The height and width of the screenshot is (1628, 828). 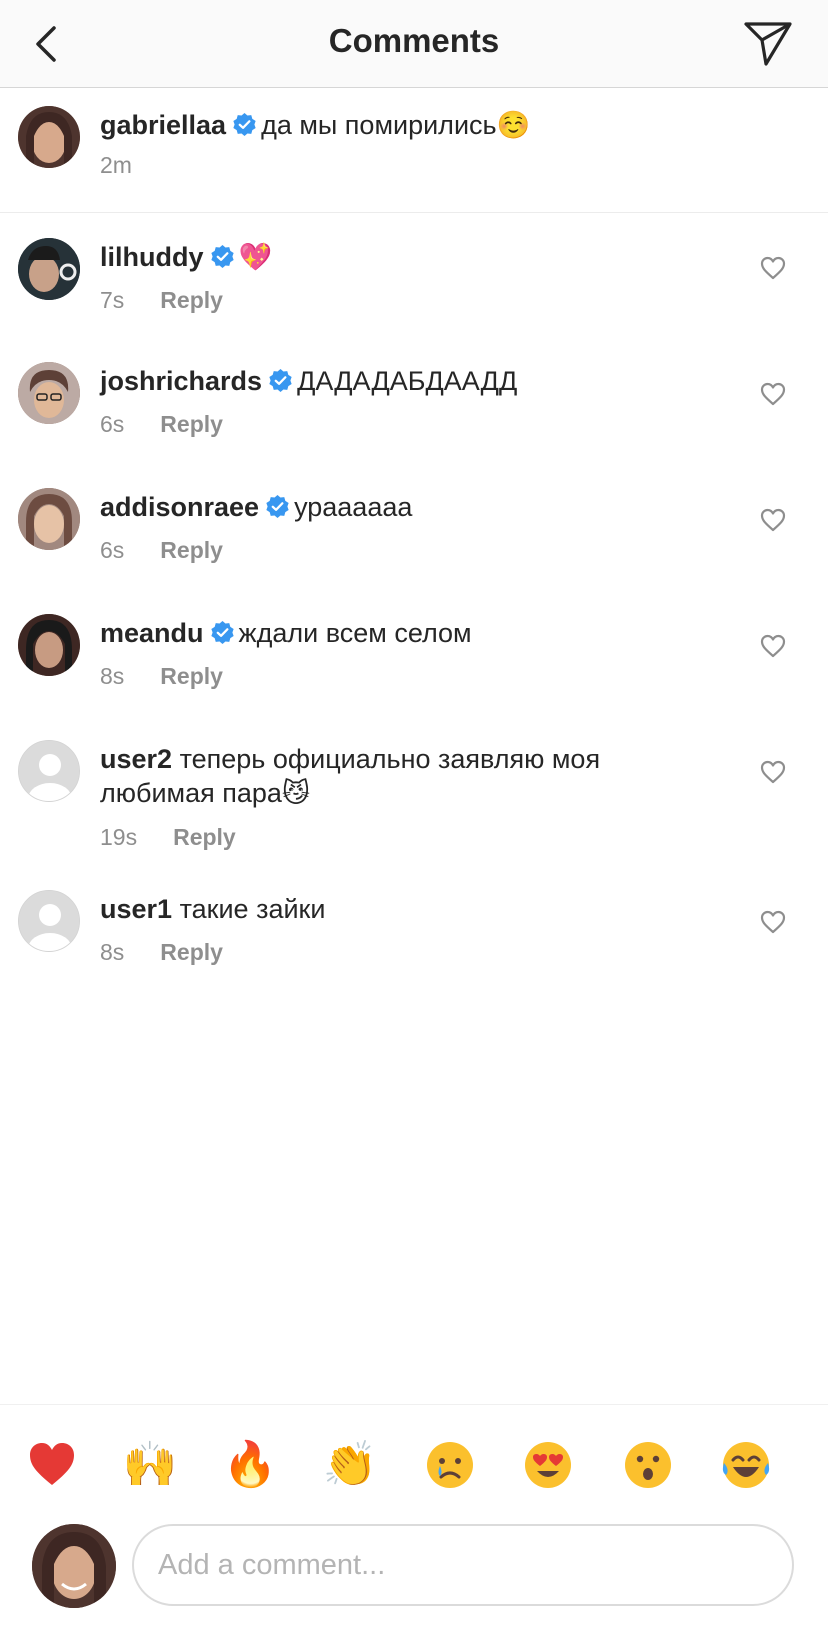 I want to click on top-bar: Comments, so click(x=414, y=44).